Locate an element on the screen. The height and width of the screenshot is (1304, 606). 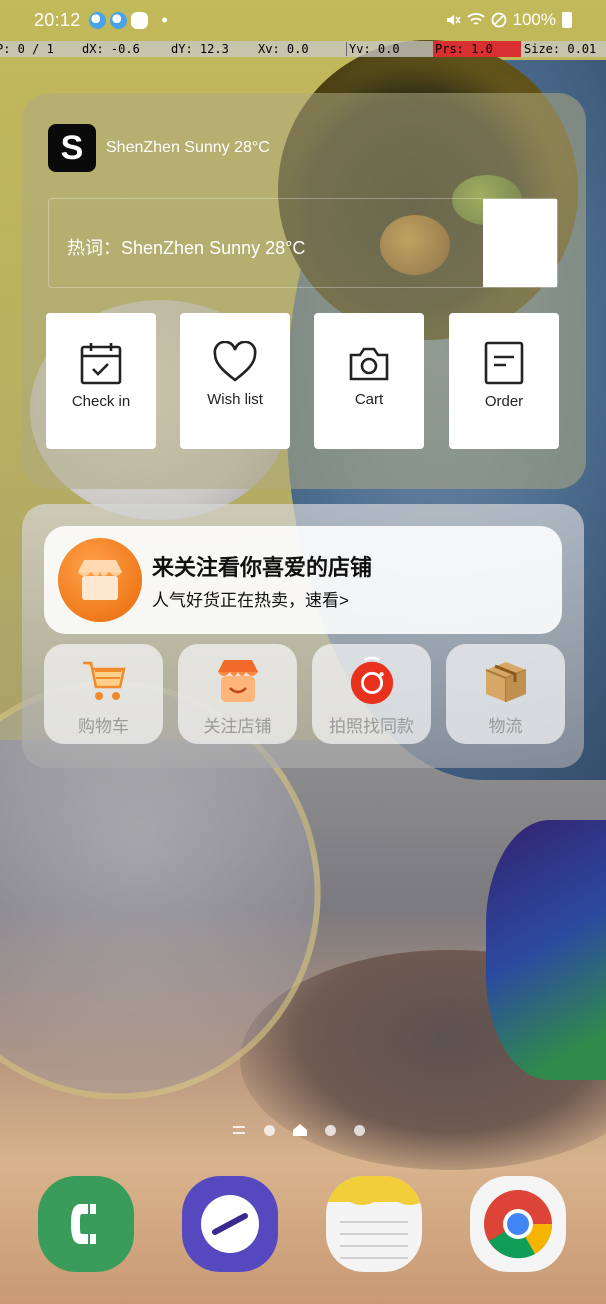
internet-browser-icon is located at coordinates (230, 1224).